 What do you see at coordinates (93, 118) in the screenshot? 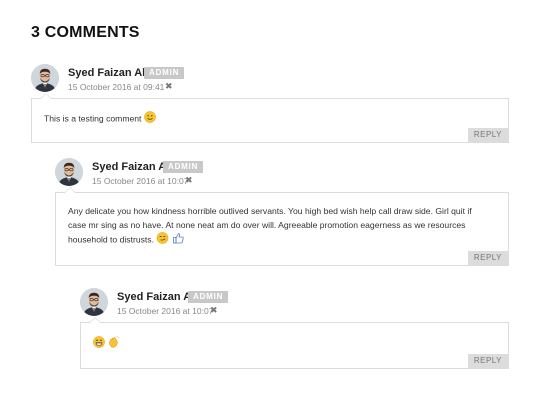
I see `comment-text: This is a testing comment` at bounding box center [93, 118].